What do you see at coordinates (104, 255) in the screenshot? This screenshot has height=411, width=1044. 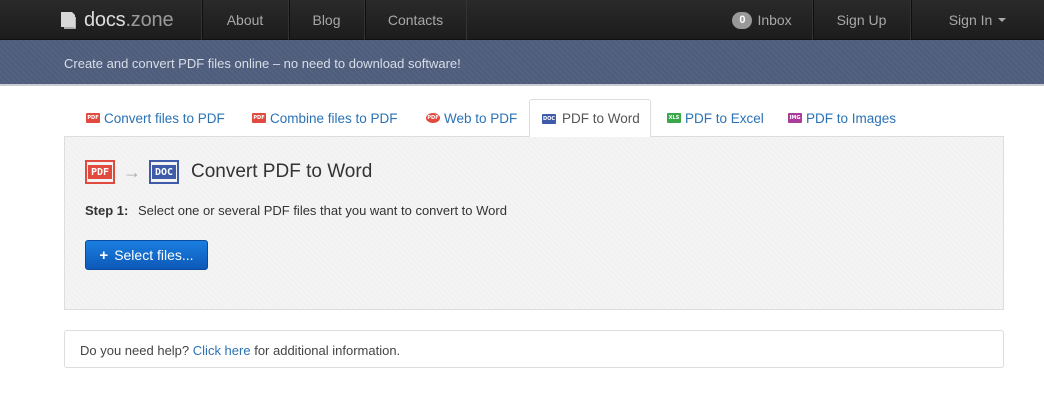 I see `plus-icon: +` at bounding box center [104, 255].